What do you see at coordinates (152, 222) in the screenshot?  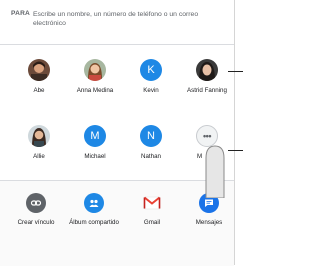 I see `app-label: Gmail` at bounding box center [152, 222].